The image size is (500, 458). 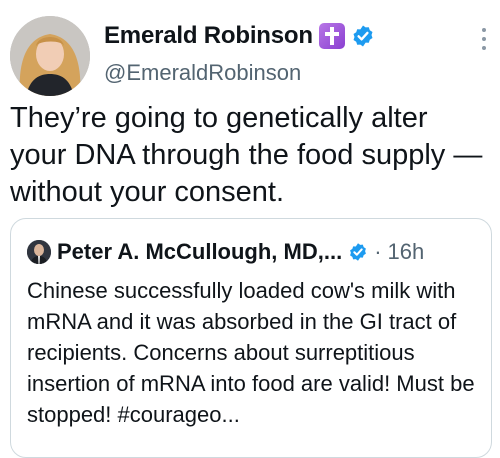 I want to click on author-display-name: Emerald Robinson, so click(x=208, y=36).